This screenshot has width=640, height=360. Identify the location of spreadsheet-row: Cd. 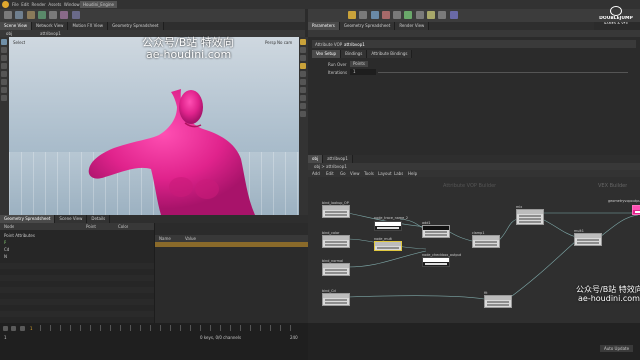
(6, 249).